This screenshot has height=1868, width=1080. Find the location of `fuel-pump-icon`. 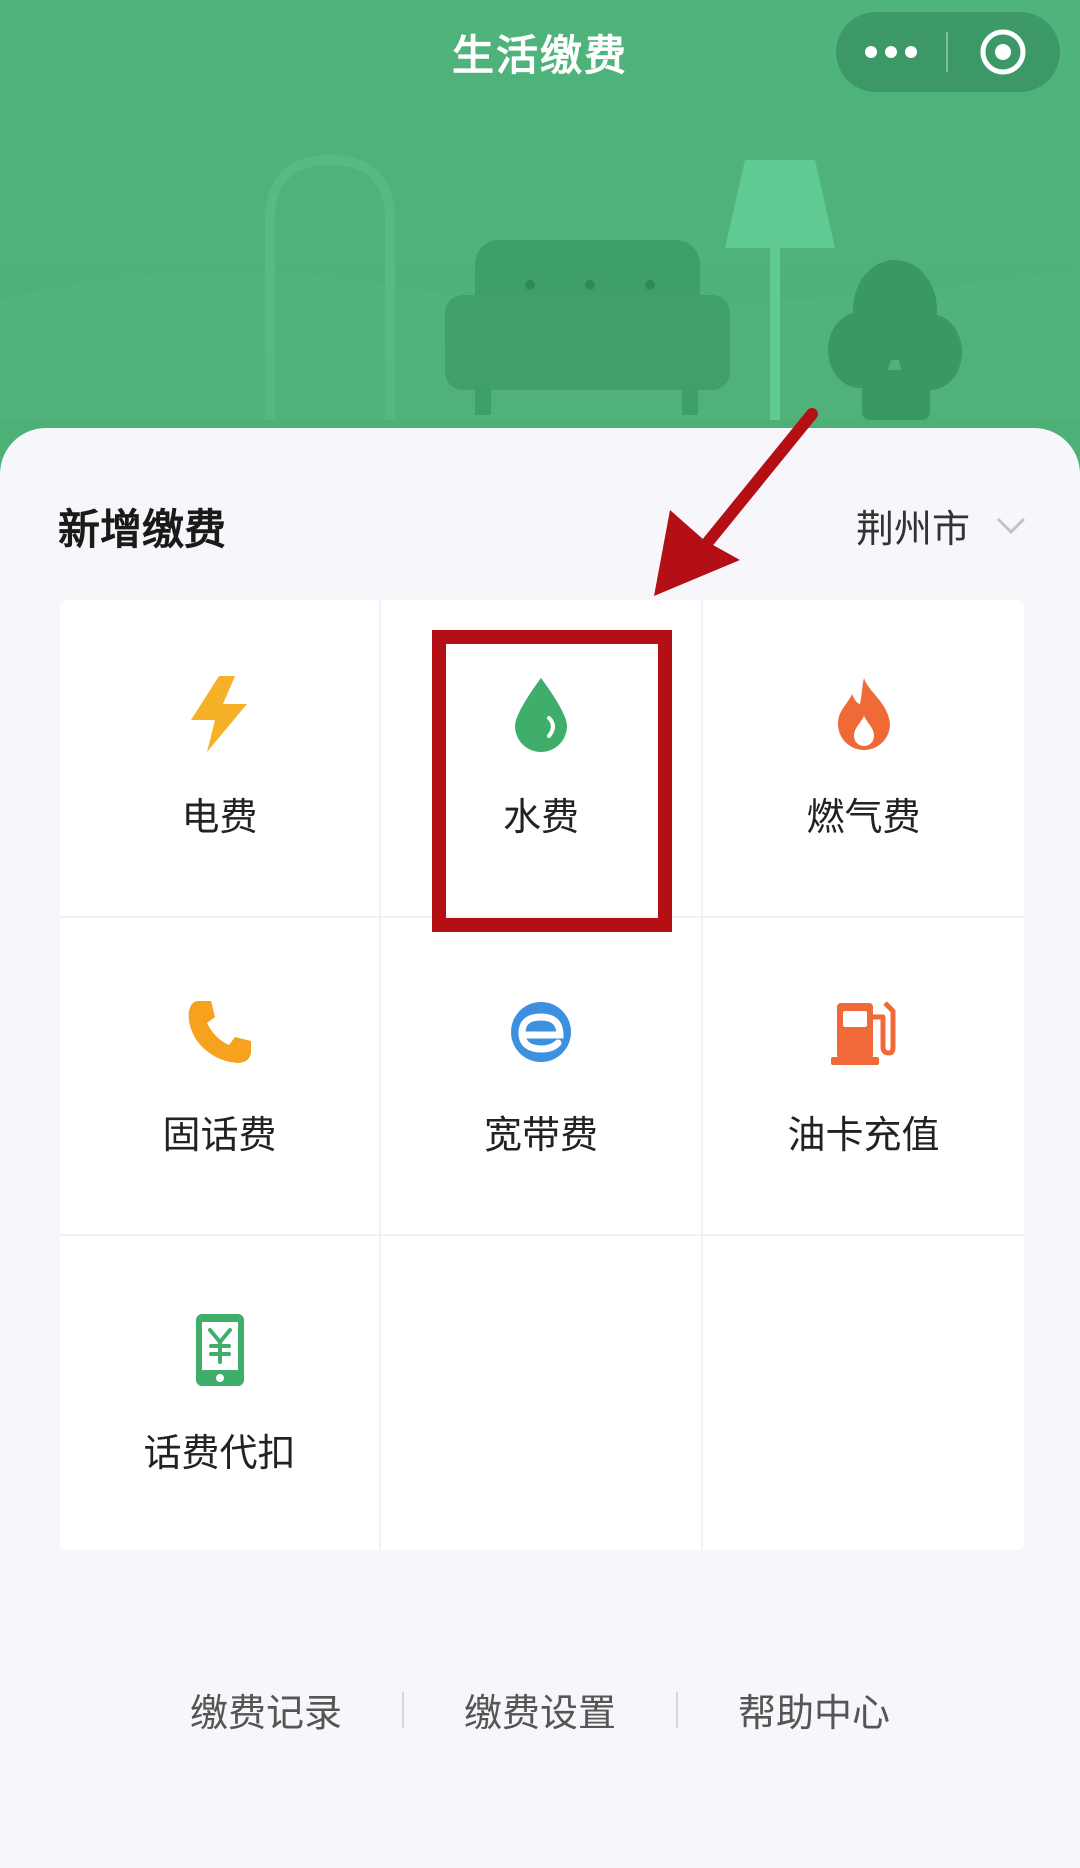

fuel-pump-icon is located at coordinates (864, 1032).